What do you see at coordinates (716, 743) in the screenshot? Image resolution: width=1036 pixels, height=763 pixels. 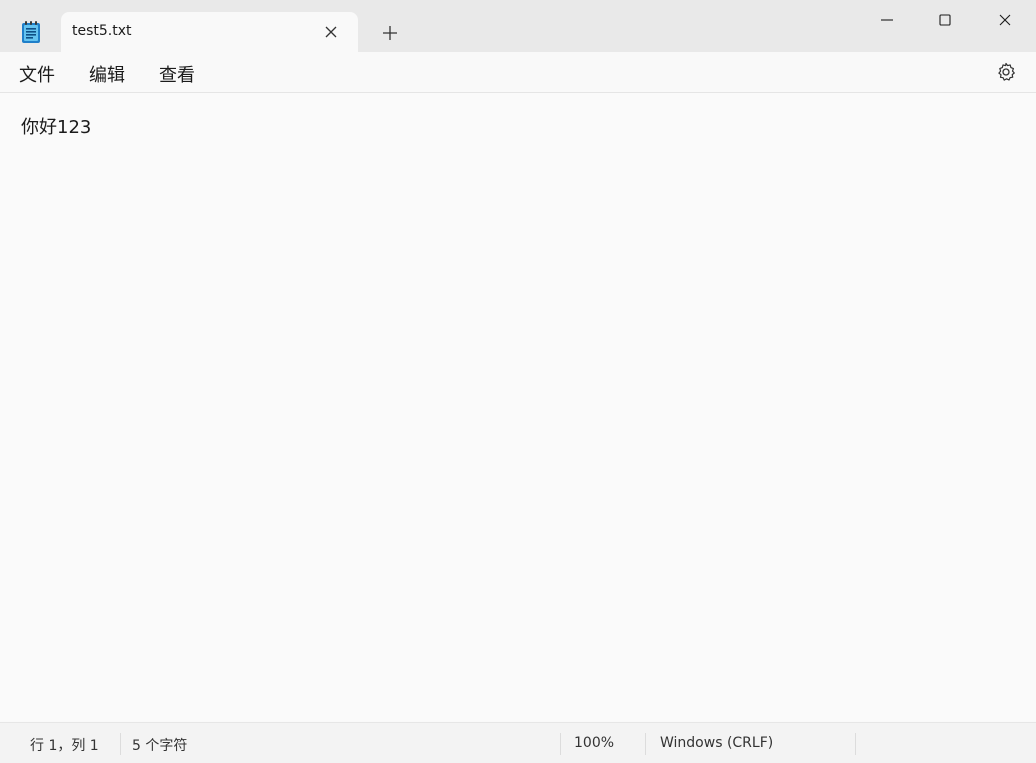 I see `line-ending: Windows (CRLF)` at bounding box center [716, 743].